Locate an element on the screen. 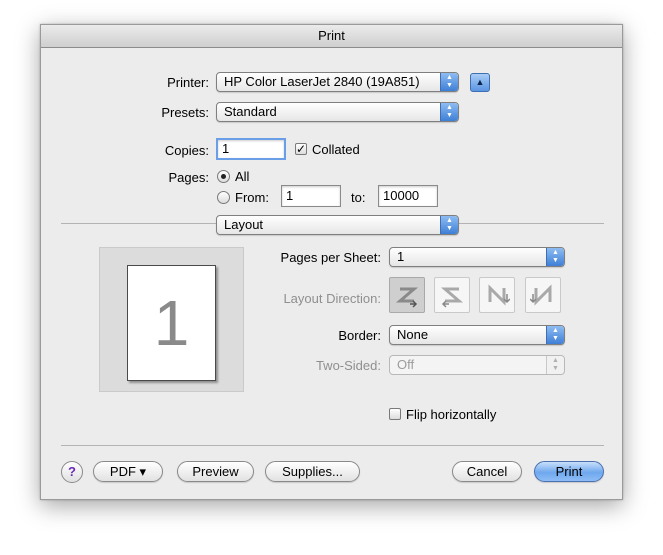 The height and width of the screenshot is (555, 663). cancel-button: Cancel is located at coordinates (487, 471).